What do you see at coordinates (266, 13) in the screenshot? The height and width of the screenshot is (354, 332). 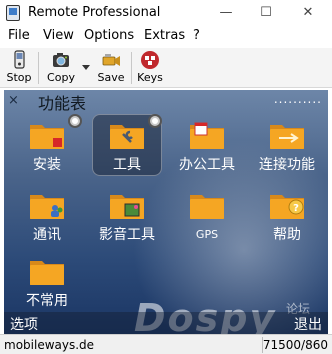 I see `maximize-button: ☐` at bounding box center [266, 13].